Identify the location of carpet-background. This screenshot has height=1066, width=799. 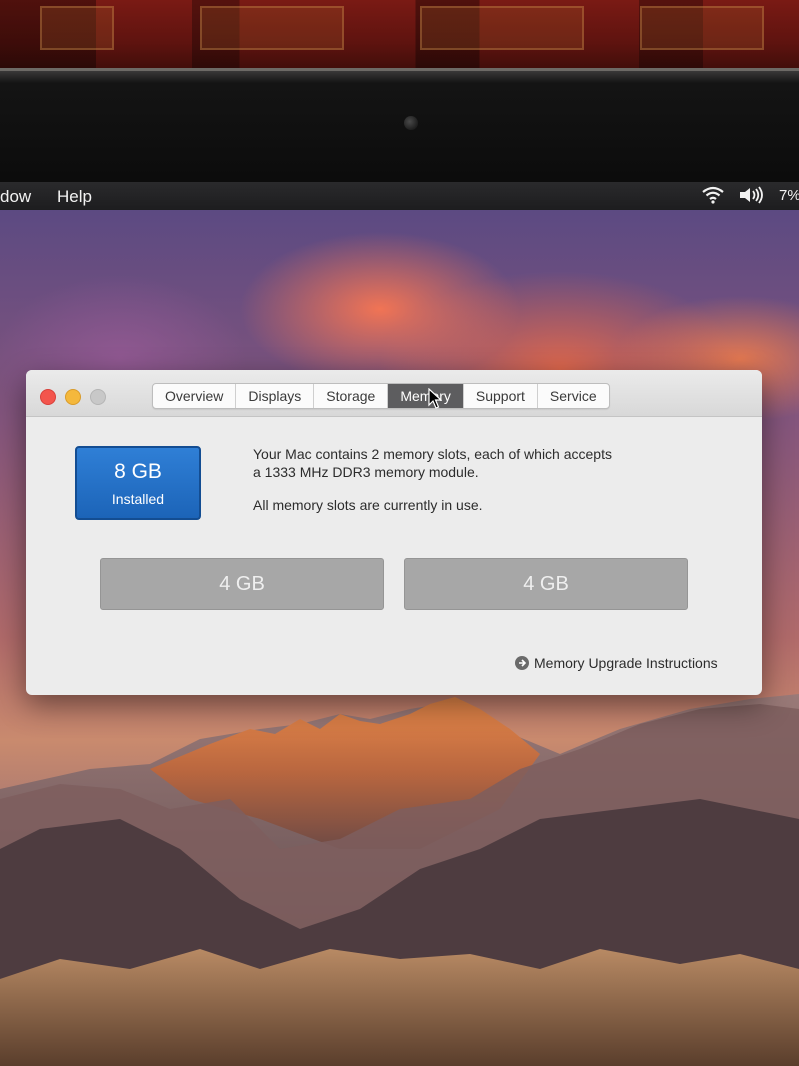
(399, 36).